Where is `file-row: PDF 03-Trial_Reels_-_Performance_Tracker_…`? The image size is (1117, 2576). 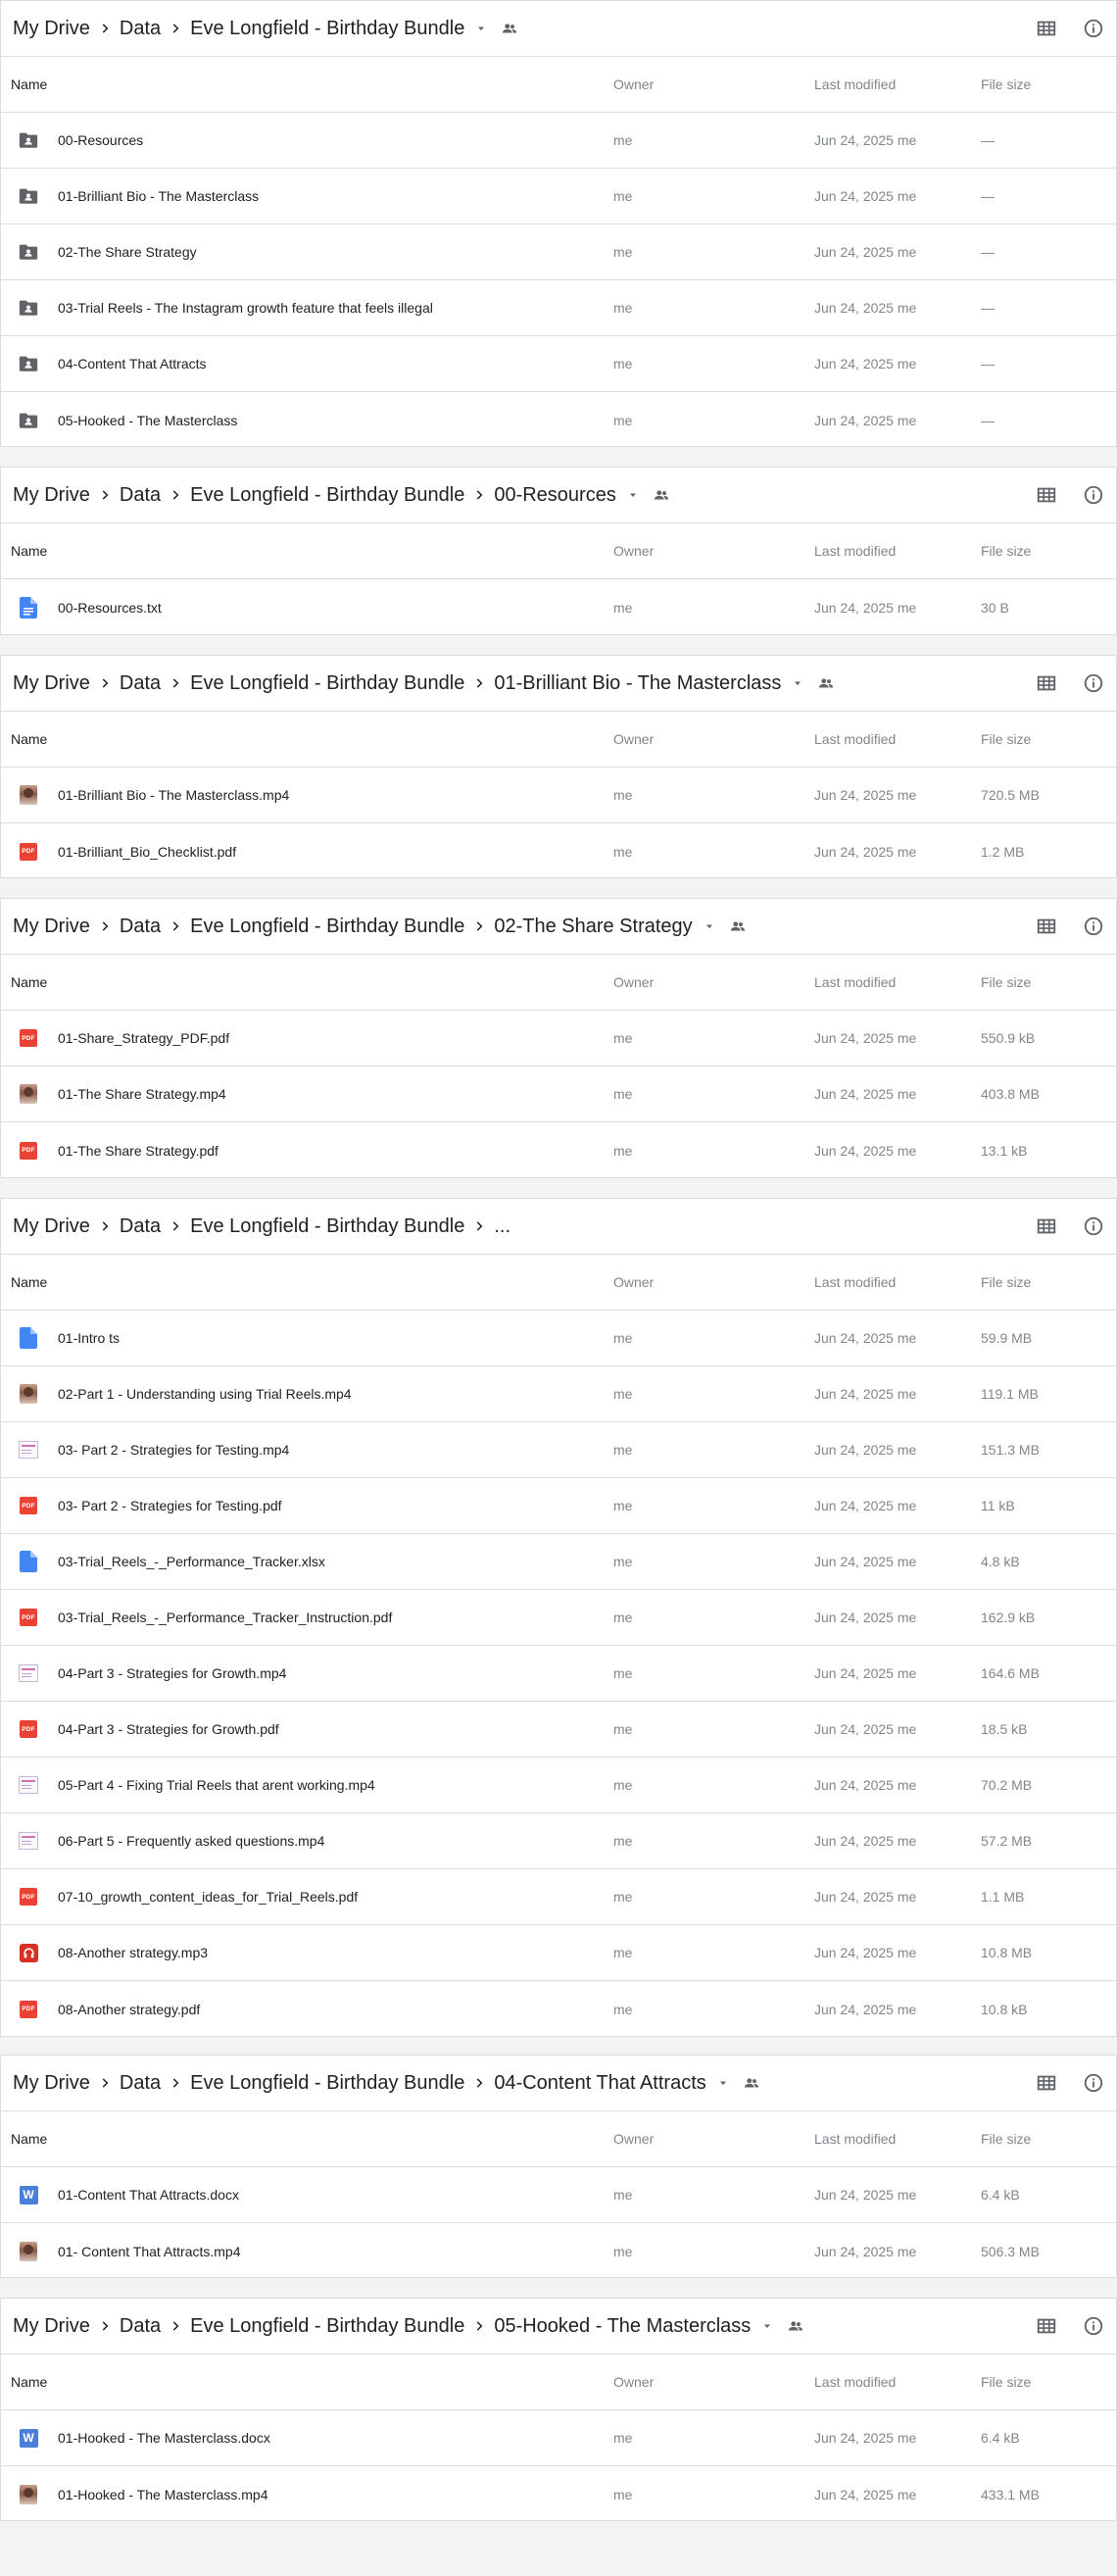 file-row: PDF 03-Trial_Reels_-_Performance_Tracker_… is located at coordinates (558, 1618).